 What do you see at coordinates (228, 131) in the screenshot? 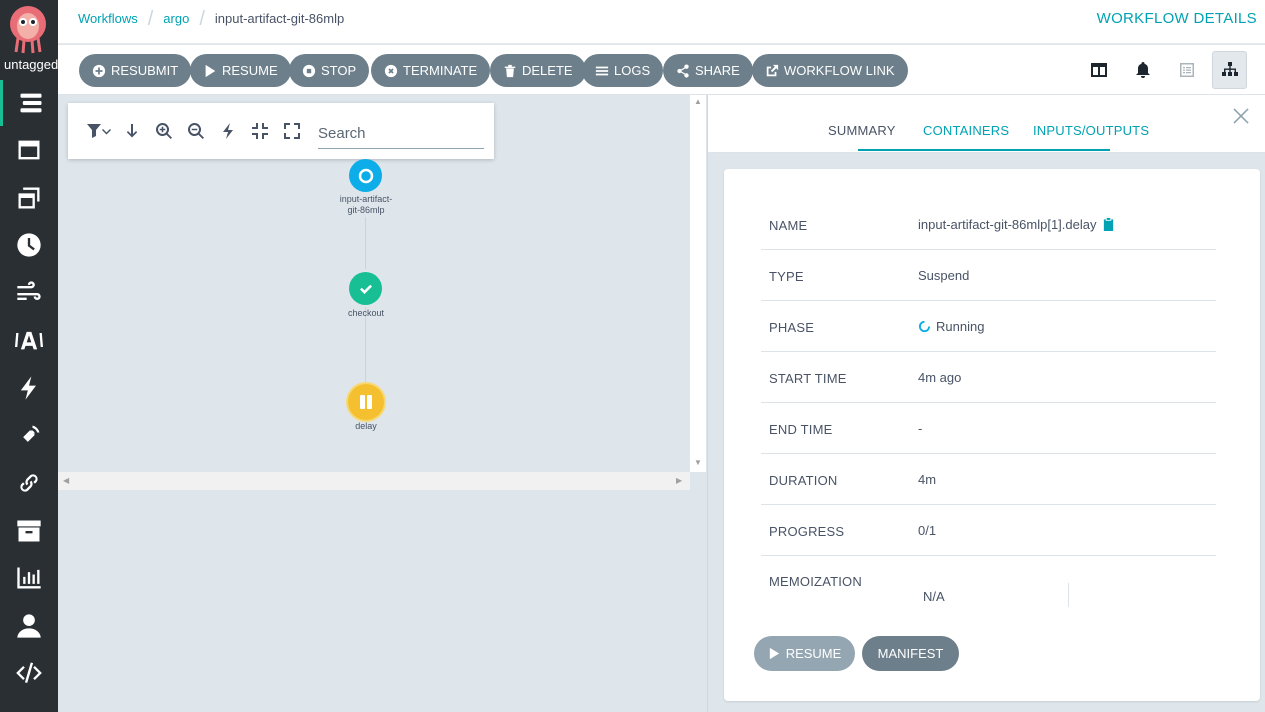
I see `fast-forward-button` at bounding box center [228, 131].